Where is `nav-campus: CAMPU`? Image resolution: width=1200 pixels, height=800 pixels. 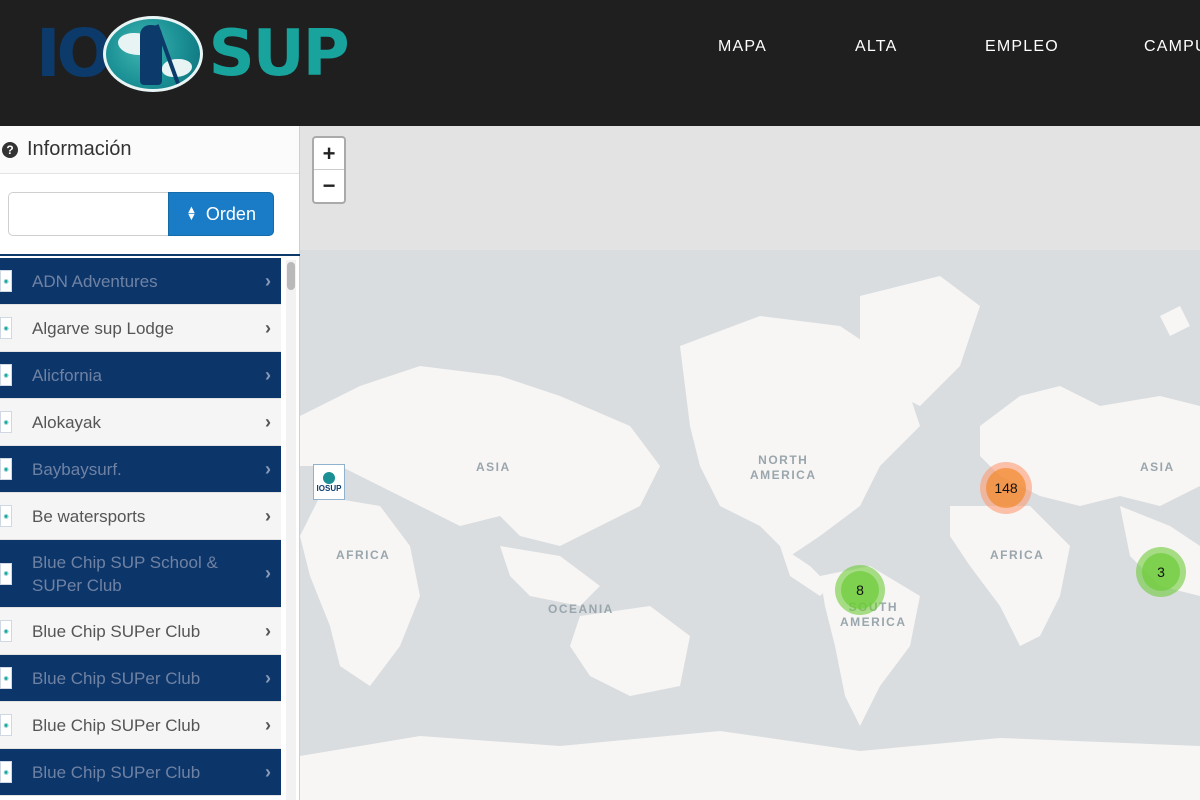
nav-campus: CAMPU is located at coordinates (1172, 47).